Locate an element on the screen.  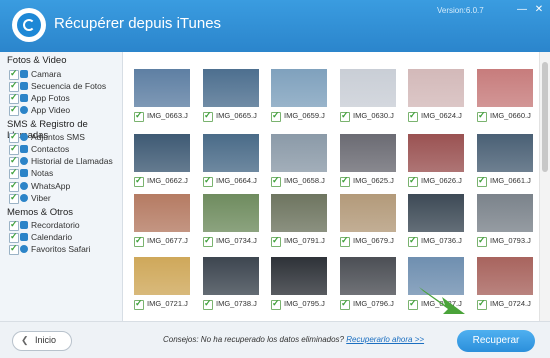
close-button: ✕ is located at coordinates (539, 10).